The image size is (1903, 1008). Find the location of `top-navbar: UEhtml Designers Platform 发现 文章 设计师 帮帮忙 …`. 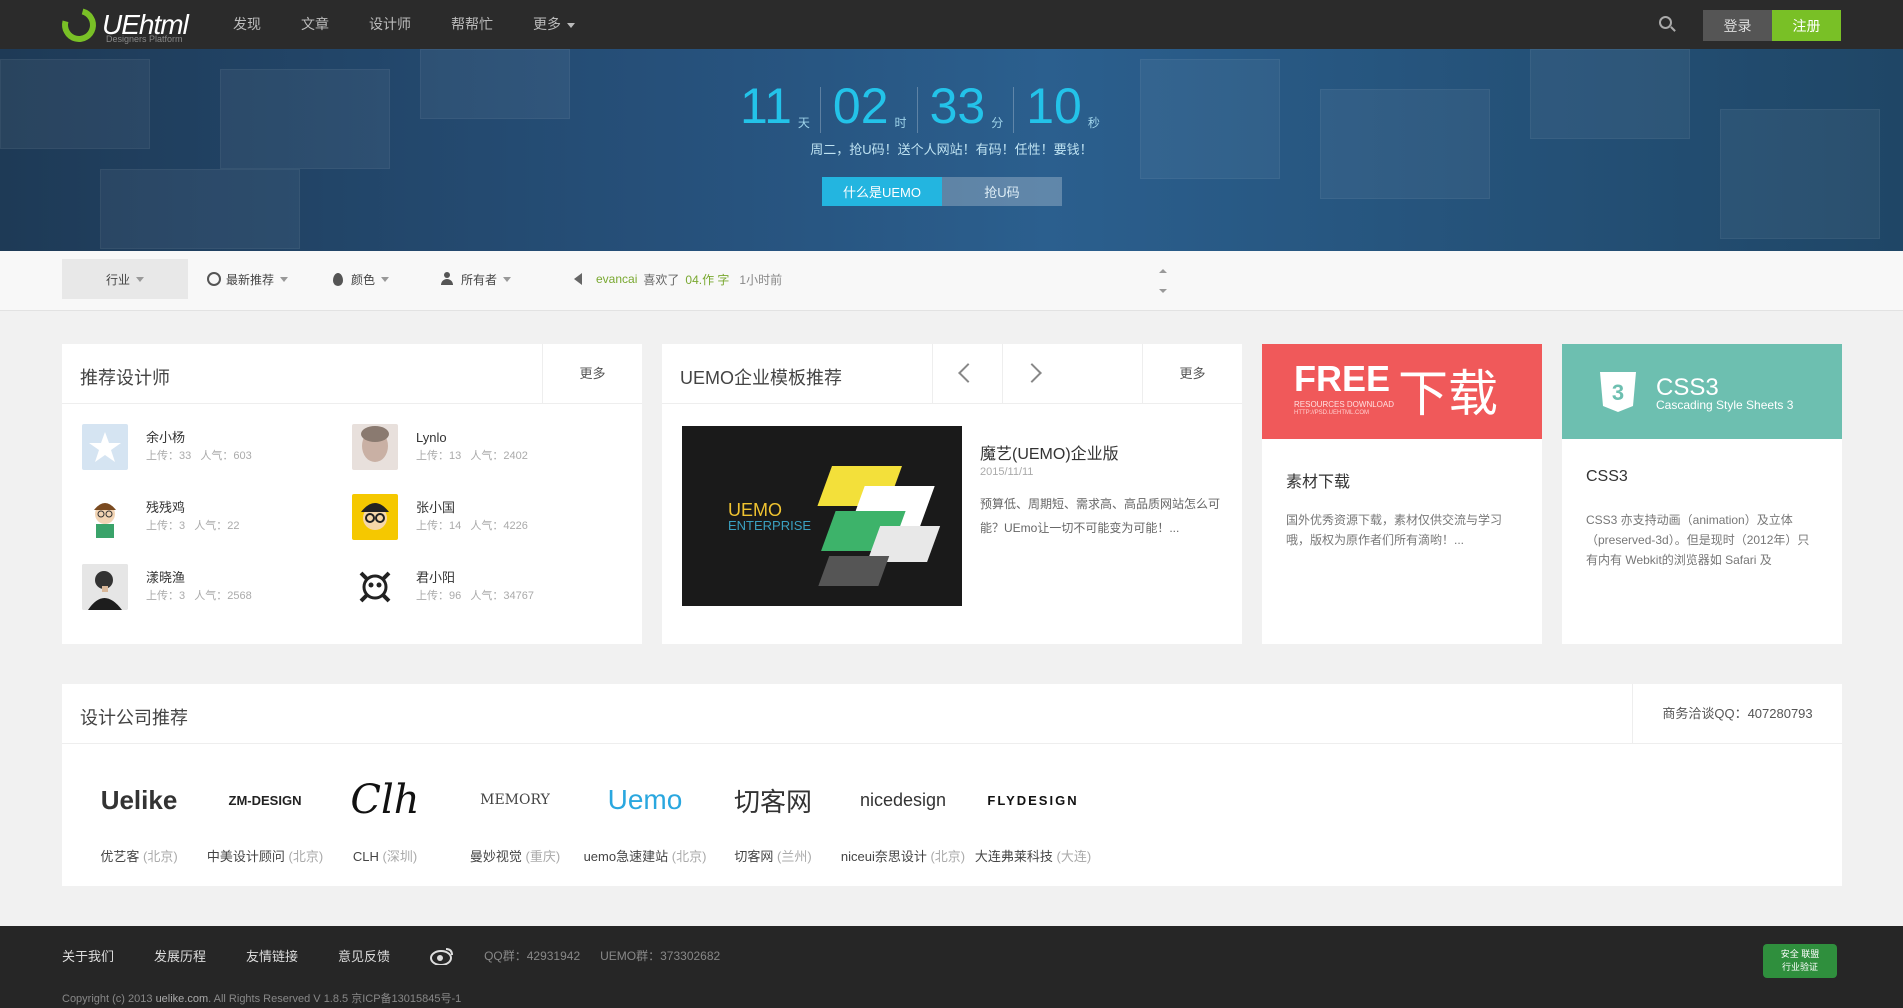

top-navbar: UEhtml Designers Platform 发现 文章 设计师 帮帮忙 … is located at coordinates (951, 24).